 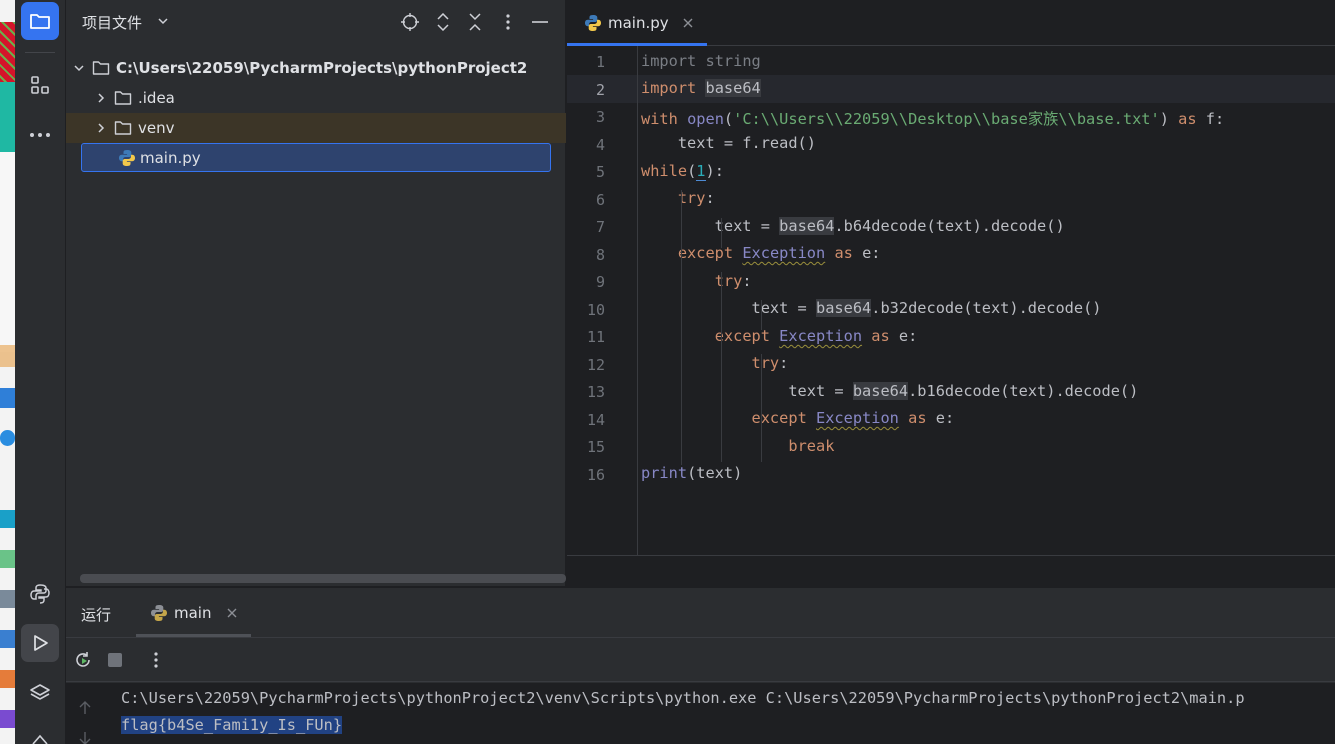 I want to click on desktop-icon-c, so click(x=7, y=438).